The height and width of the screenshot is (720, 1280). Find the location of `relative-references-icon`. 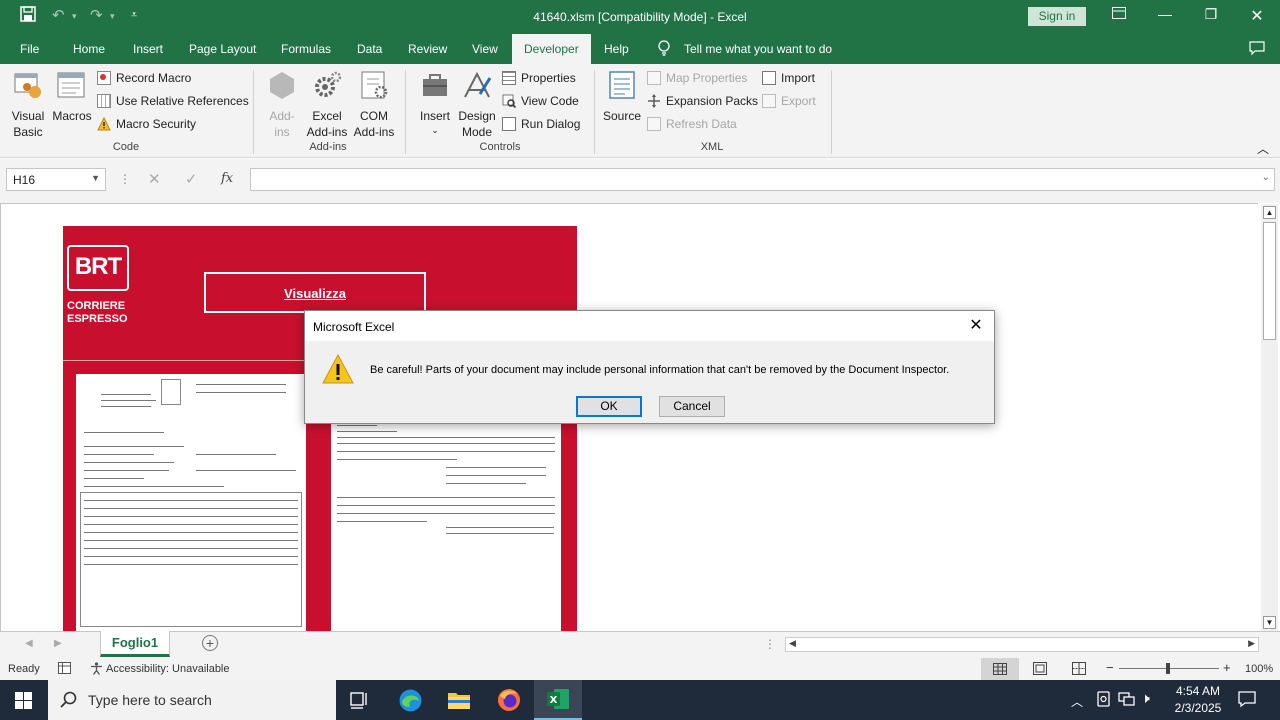

relative-references-icon is located at coordinates (104, 101).